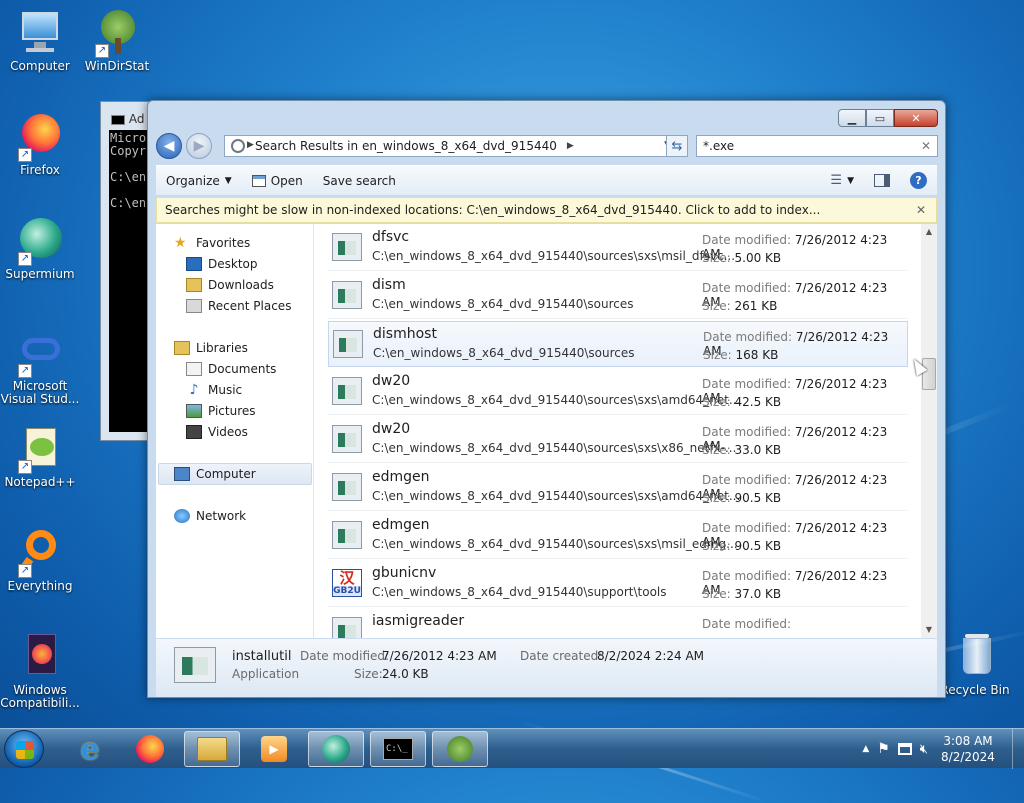  What do you see at coordinates (929, 374) in the screenshot?
I see `scrollbar-thumb` at bounding box center [929, 374].